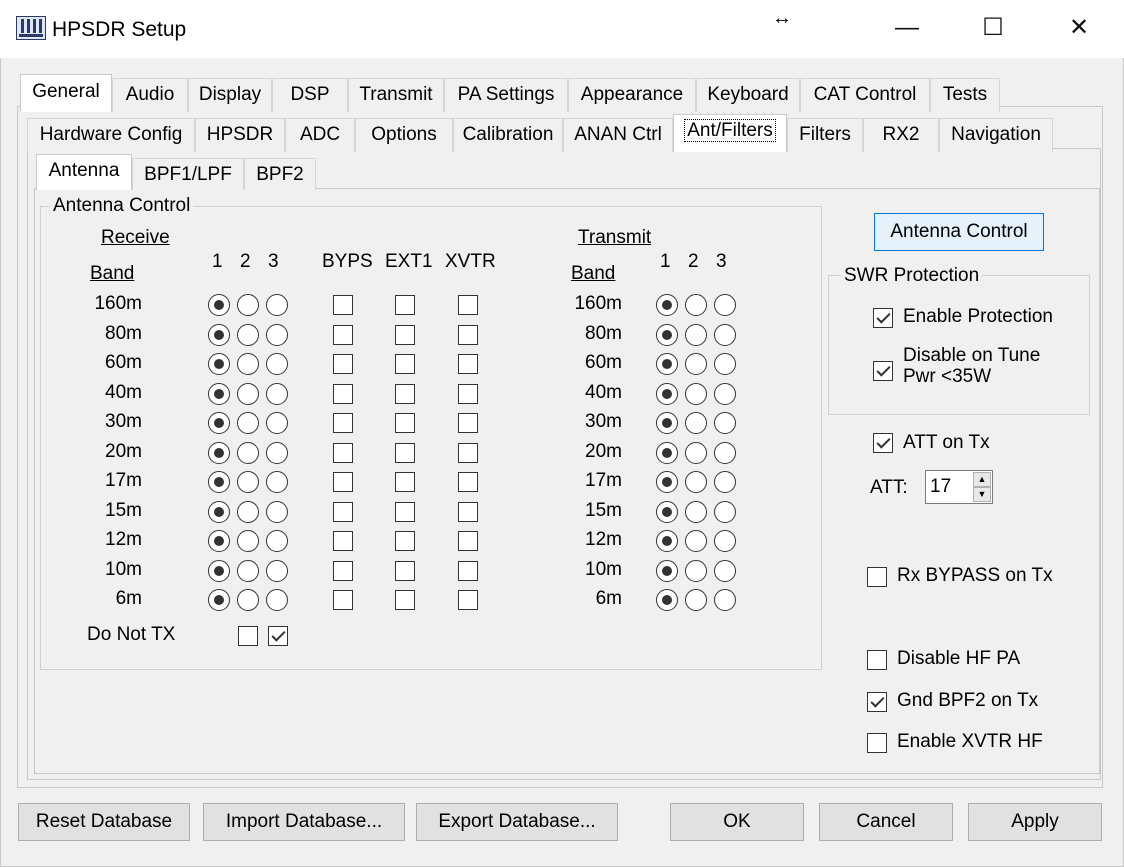 The width and height of the screenshot is (1124, 867). Describe the element at coordinates (993, 29) in the screenshot. I see `maximize-button: ☐` at that location.